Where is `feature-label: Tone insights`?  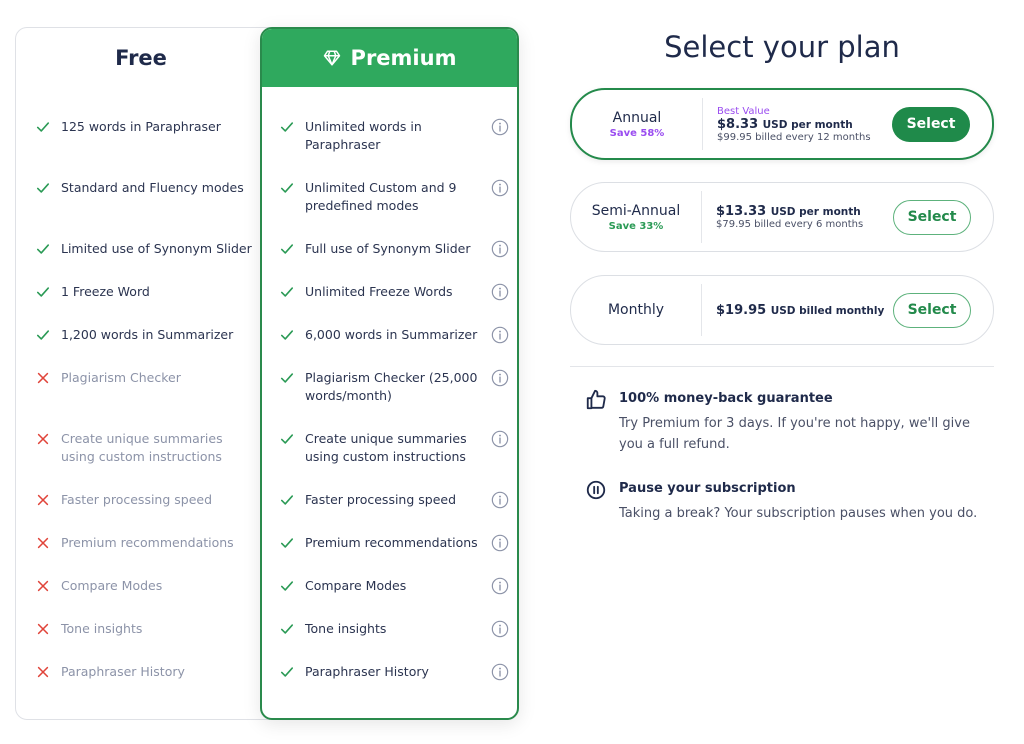 feature-label: Tone insights is located at coordinates (102, 628).